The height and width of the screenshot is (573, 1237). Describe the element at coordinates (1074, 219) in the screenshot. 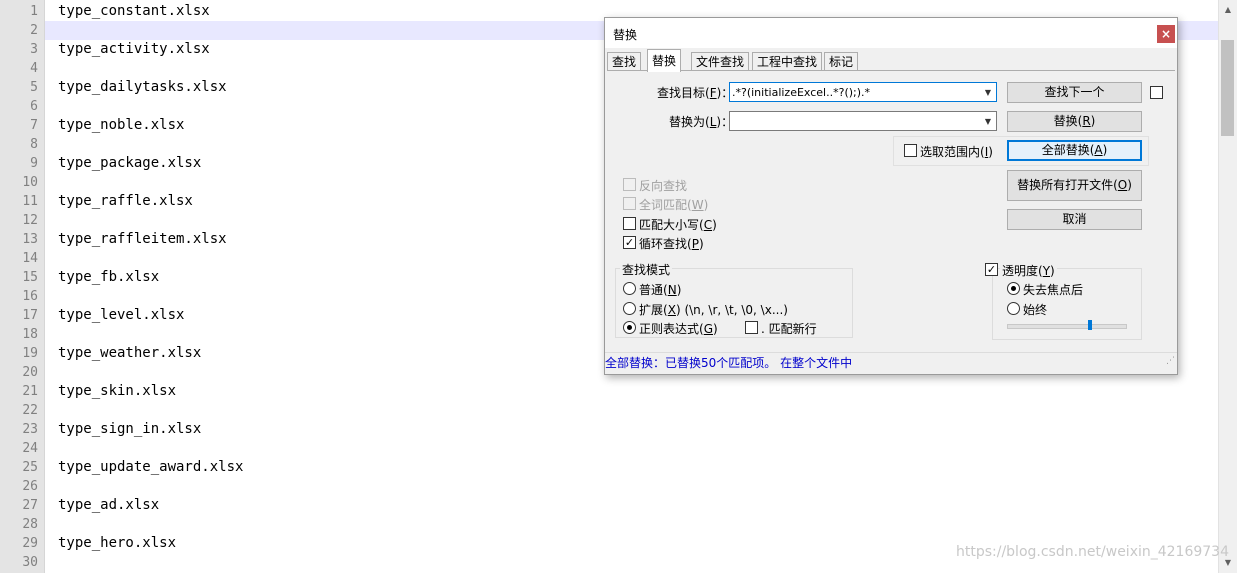

I see `cancel-button: 取消` at that location.